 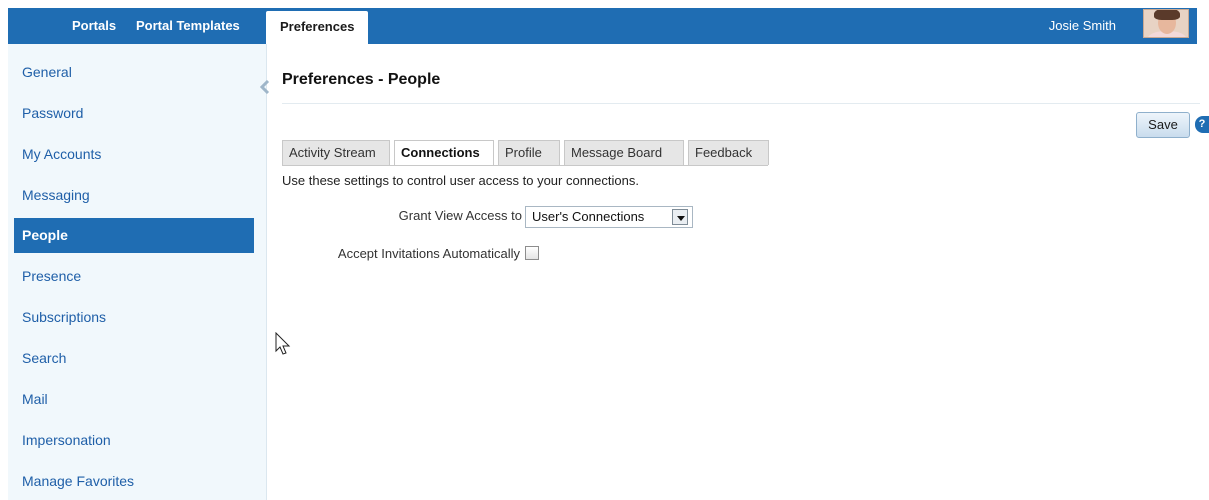 What do you see at coordinates (624, 152) in the screenshot?
I see `tab-message-board: Message Board` at bounding box center [624, 152].